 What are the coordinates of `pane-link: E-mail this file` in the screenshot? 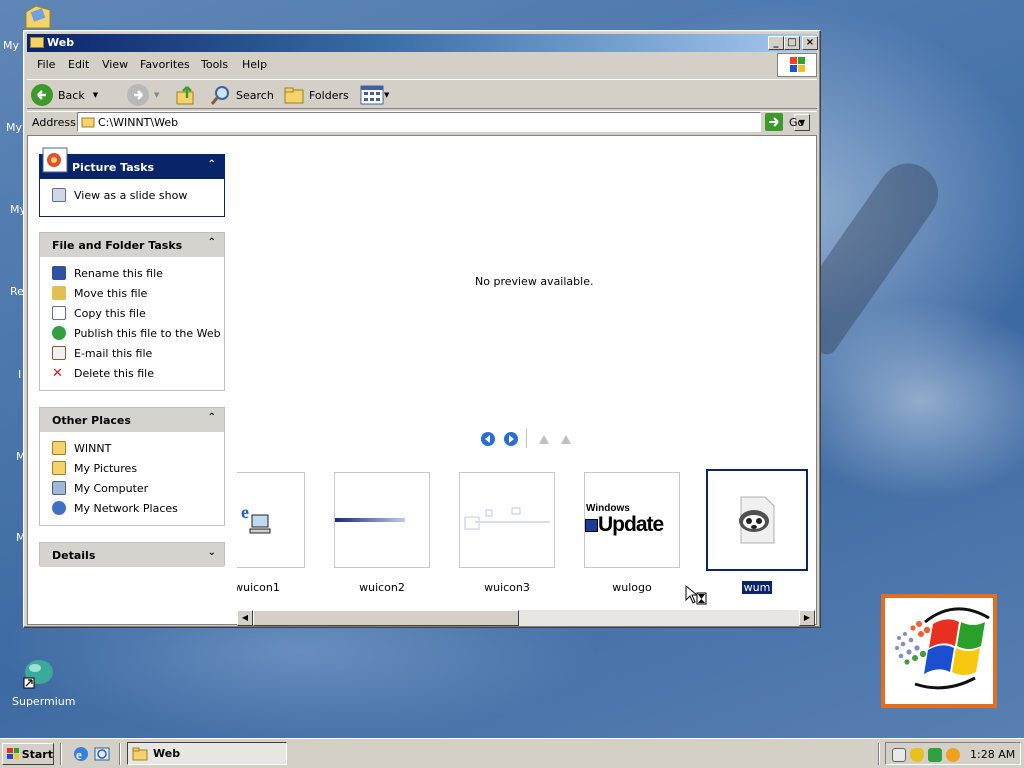 It's located at (132, 353).